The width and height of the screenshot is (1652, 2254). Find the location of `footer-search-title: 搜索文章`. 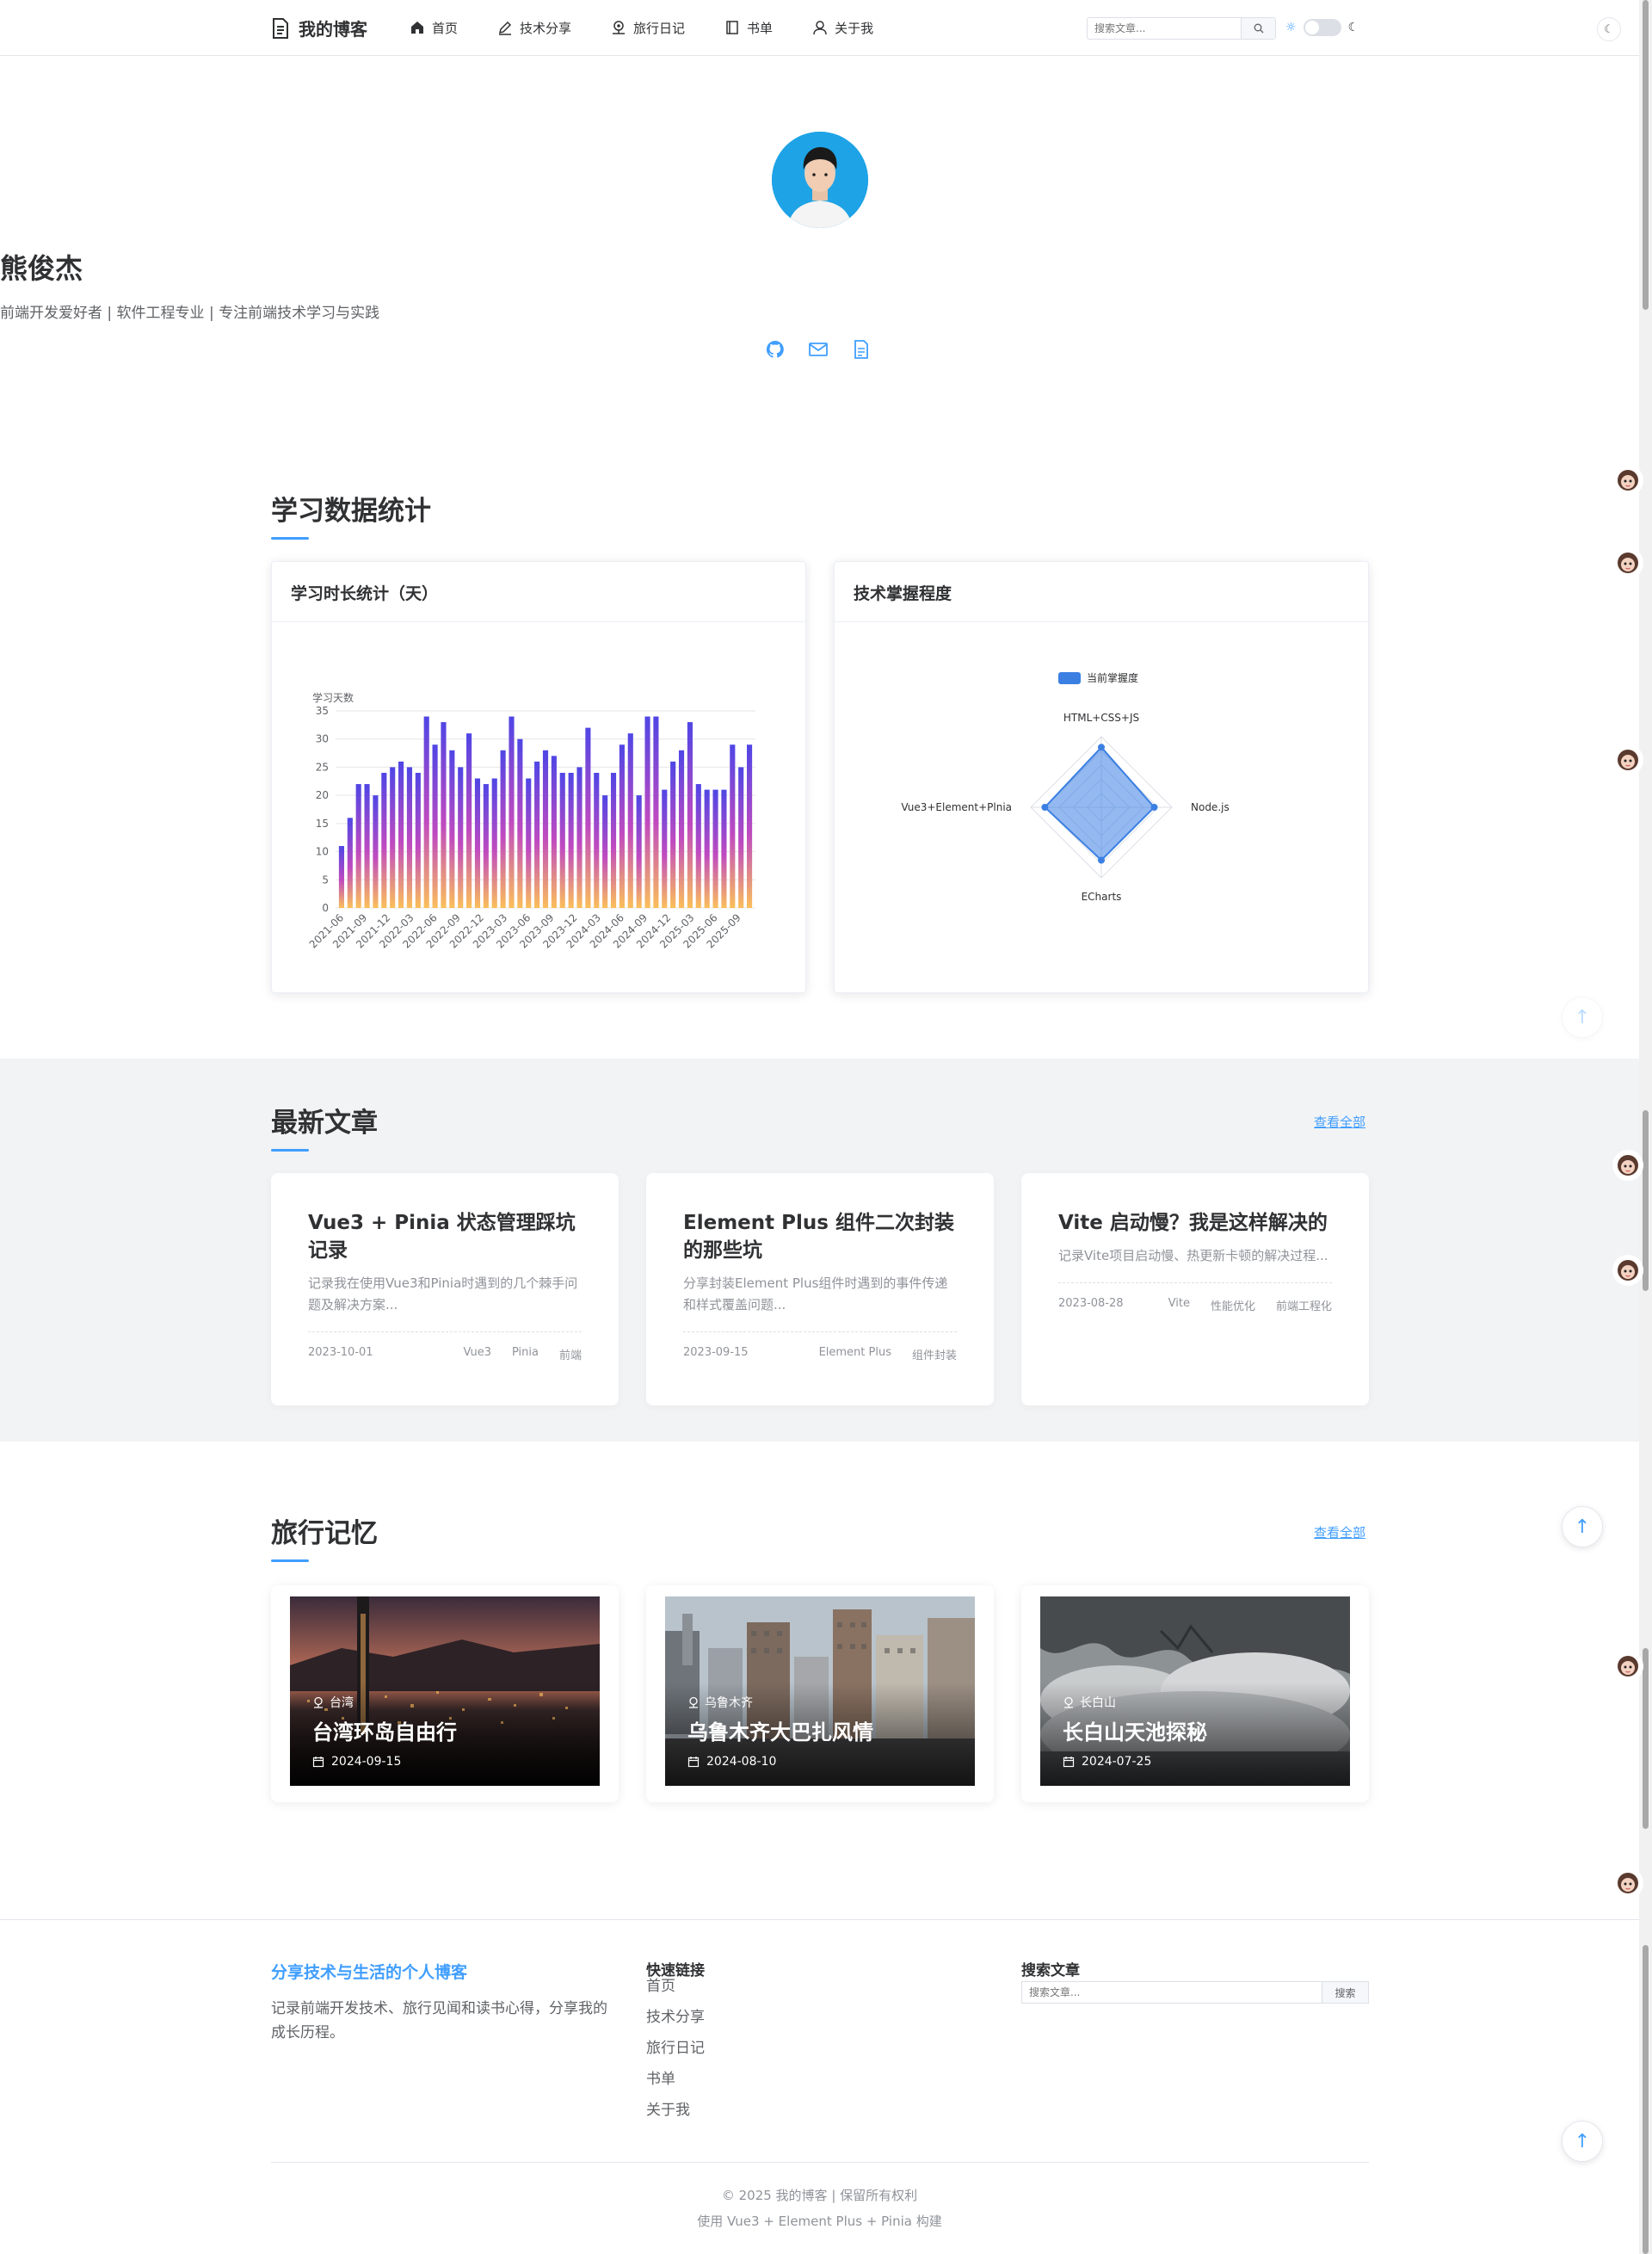

footer-search-title: 搜索文章 is located at coordinates (1050, 1971).